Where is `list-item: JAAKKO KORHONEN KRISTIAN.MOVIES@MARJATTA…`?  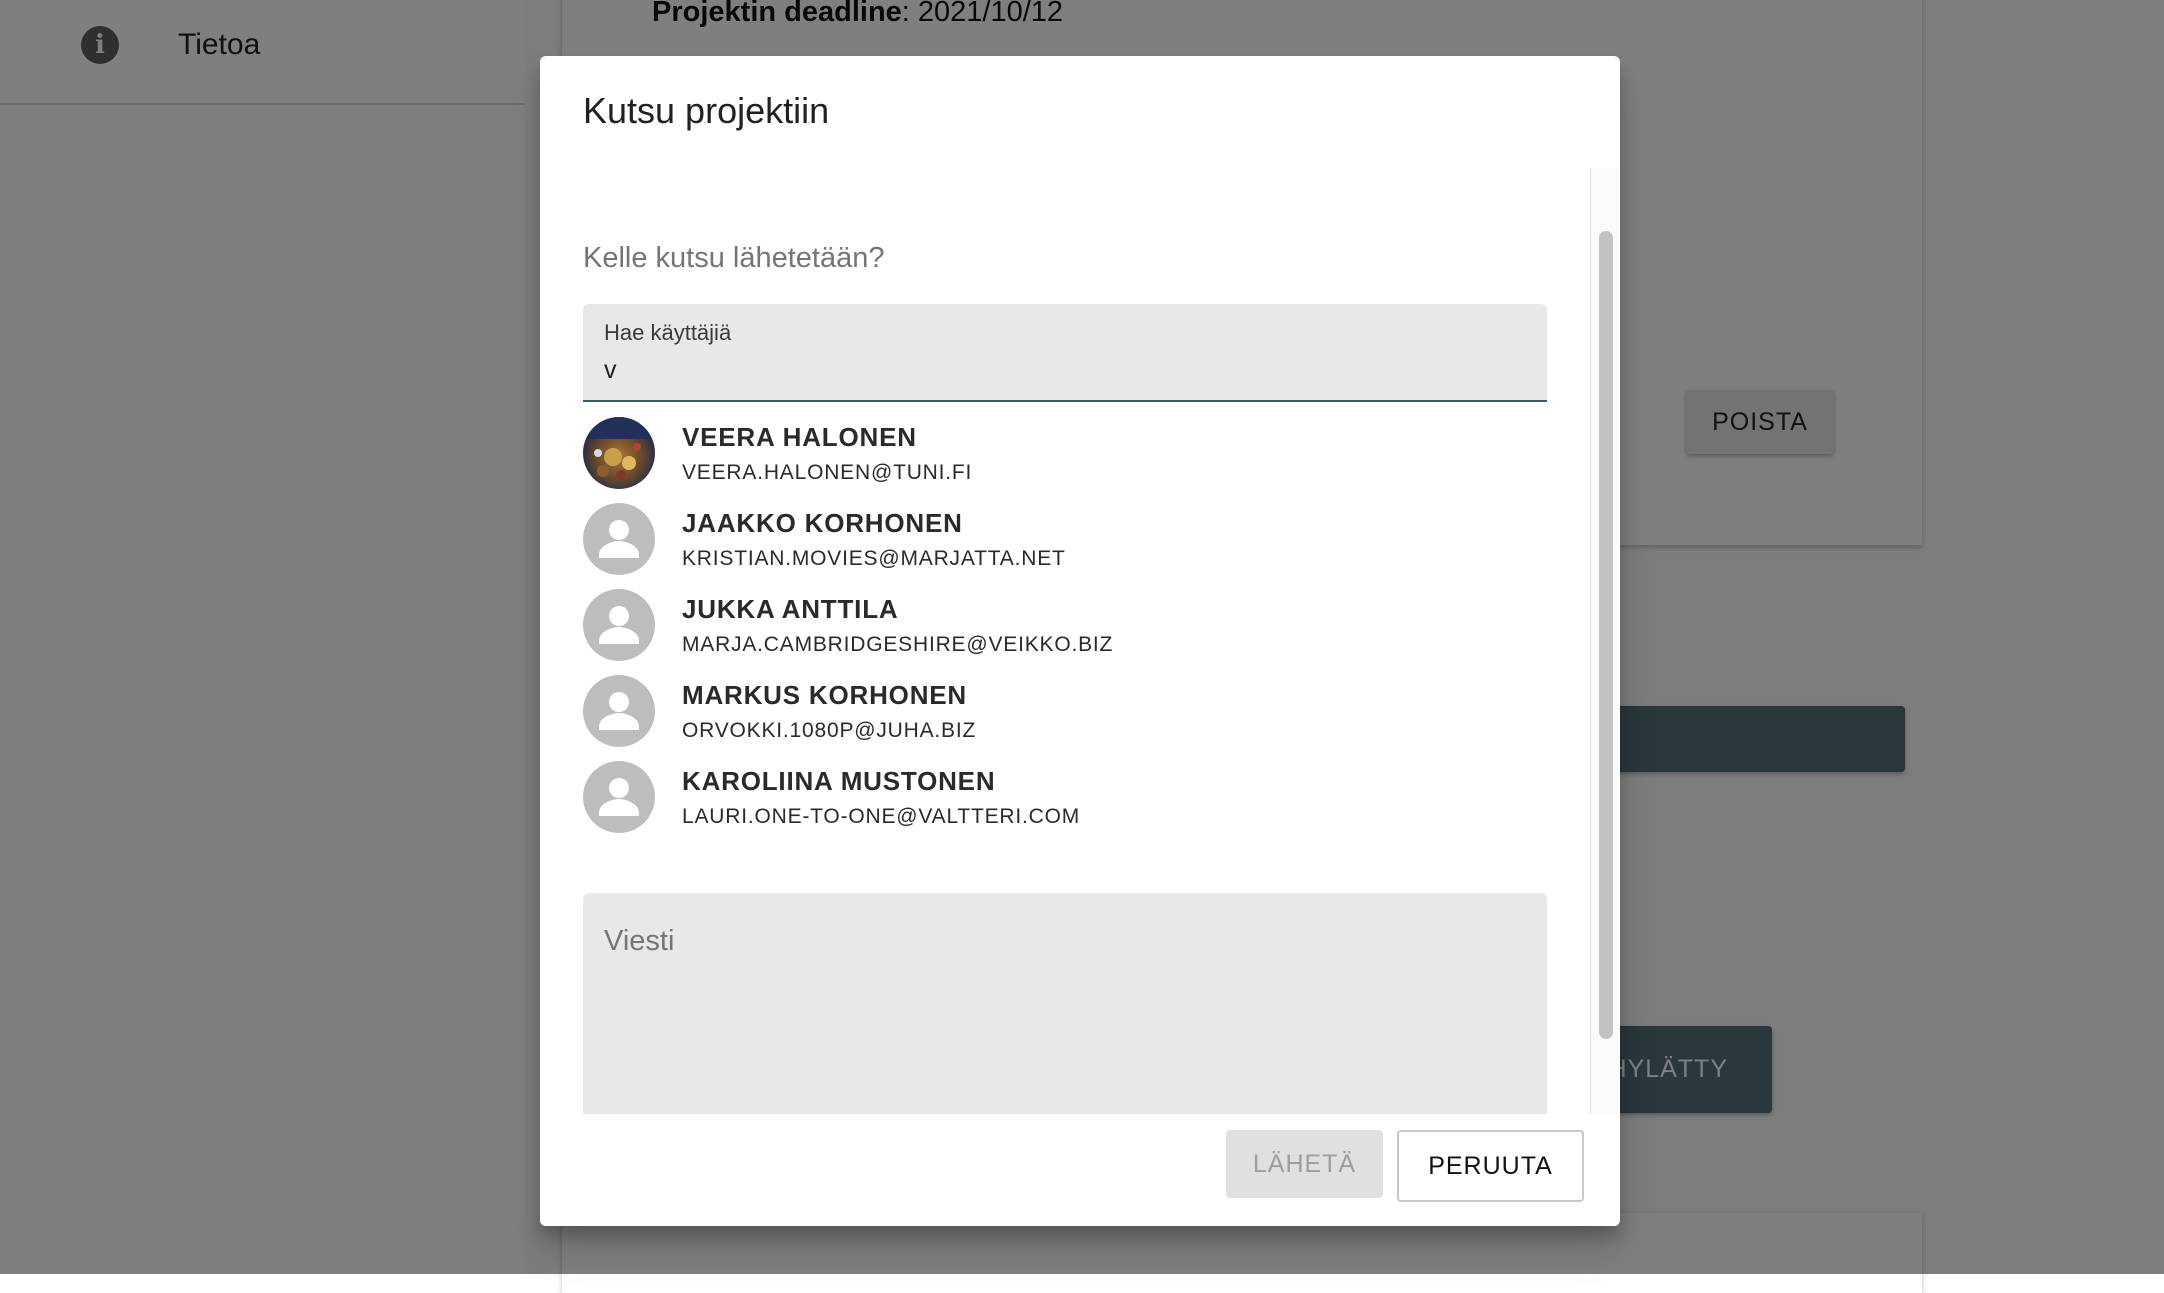
list-item: JAAKKO KORHONEN KRISTIAN.MOVIES@MARJATTA… is located at coordinates (1065, 540).